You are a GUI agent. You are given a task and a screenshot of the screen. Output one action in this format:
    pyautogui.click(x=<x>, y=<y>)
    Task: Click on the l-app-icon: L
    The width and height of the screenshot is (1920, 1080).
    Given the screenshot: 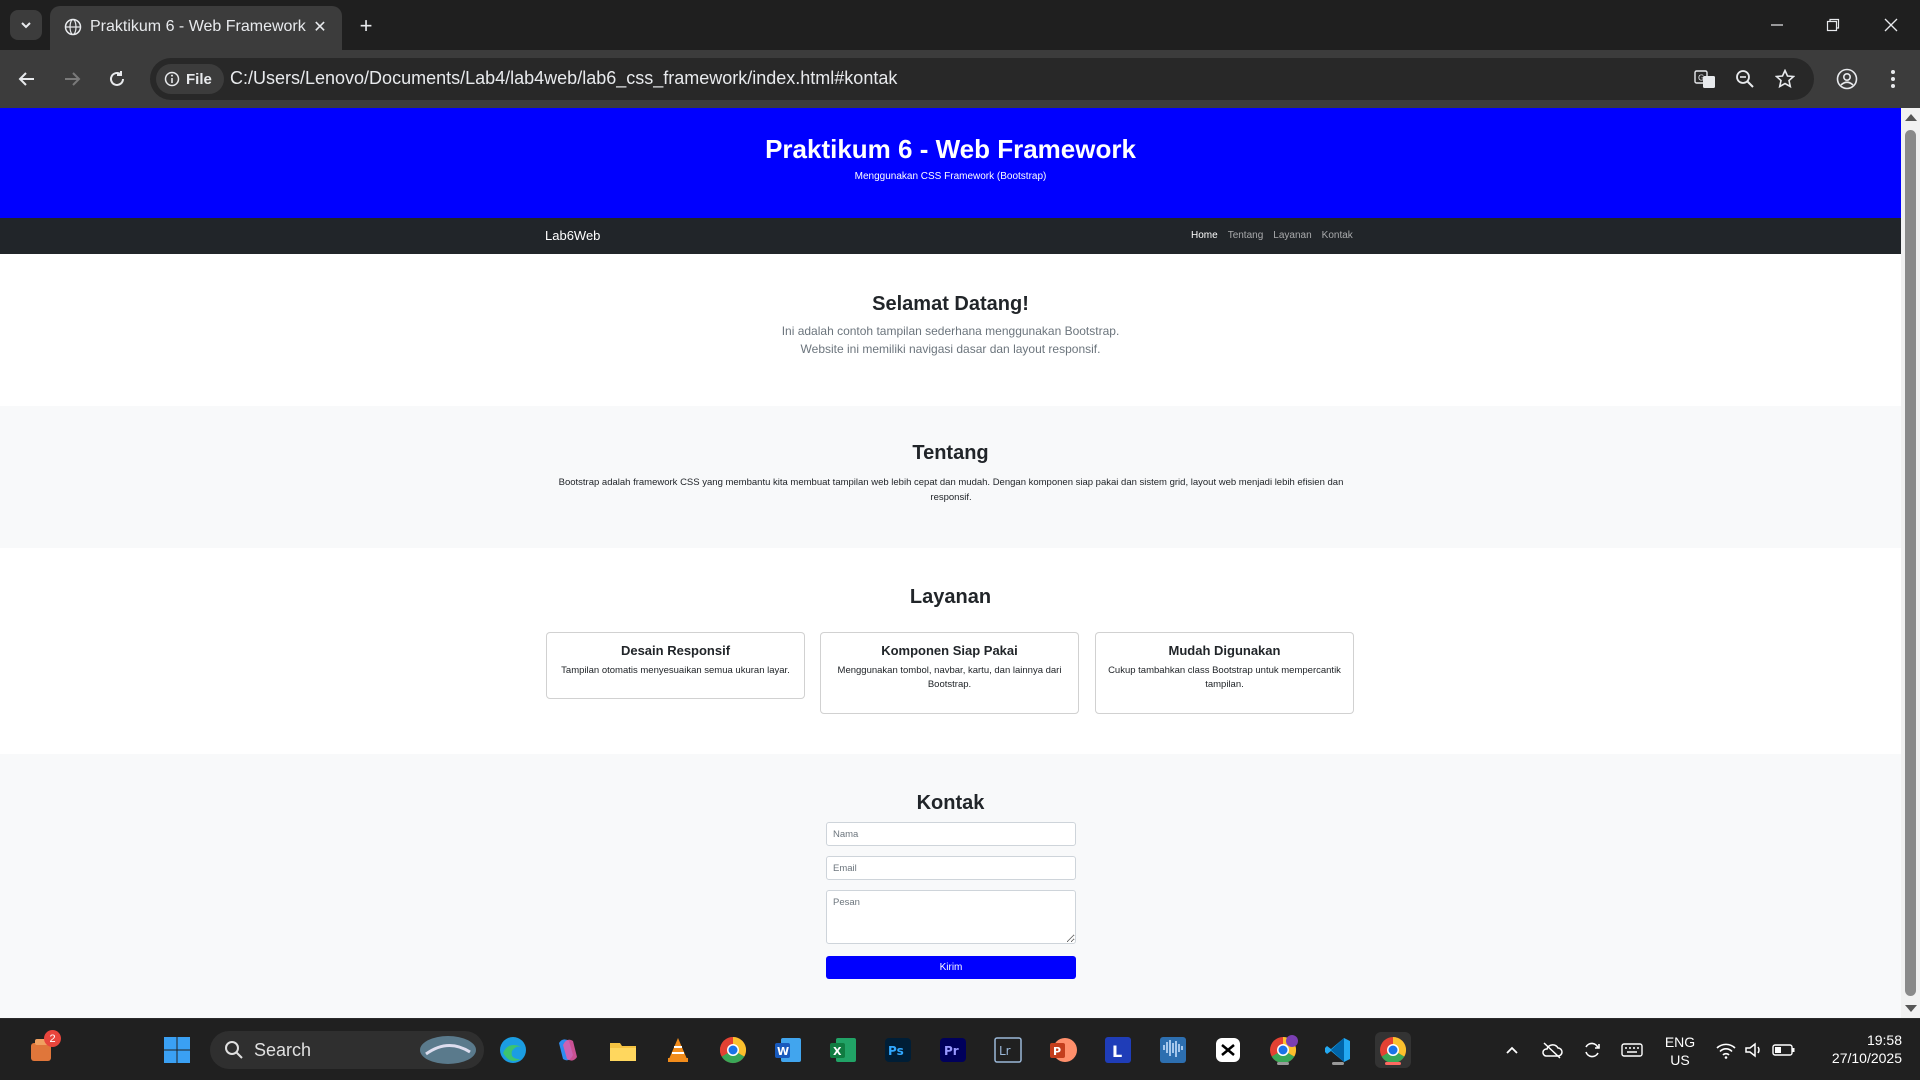 What is the action you would take?
    pyautogui.click(x=1118, y=1050)
    